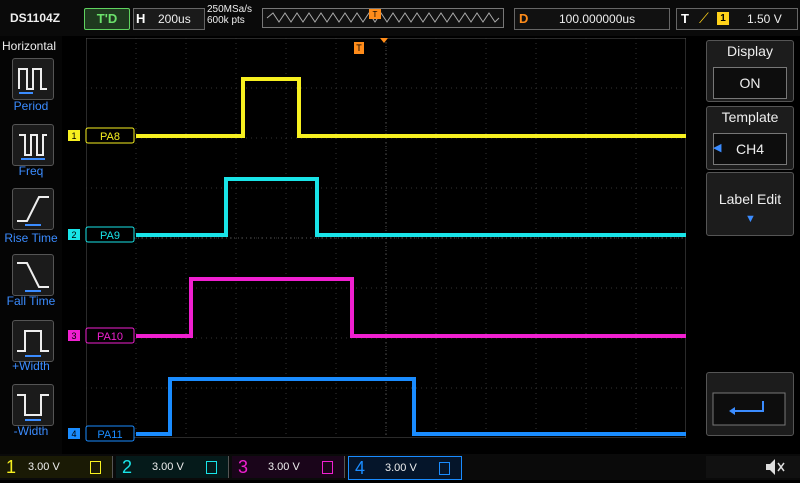  What do you see at coordinates (723, 18) in the screenshot?
I see `trigger-source: 1` at bounding box center [723, 18].